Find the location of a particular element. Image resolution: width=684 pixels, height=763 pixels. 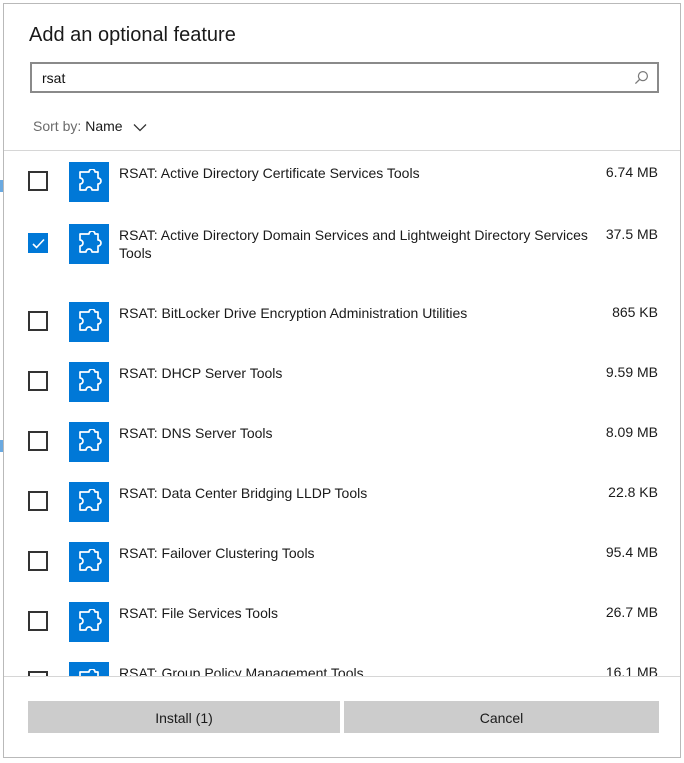

feature-size: 37.5 MB is located at coordinates (631, 234).